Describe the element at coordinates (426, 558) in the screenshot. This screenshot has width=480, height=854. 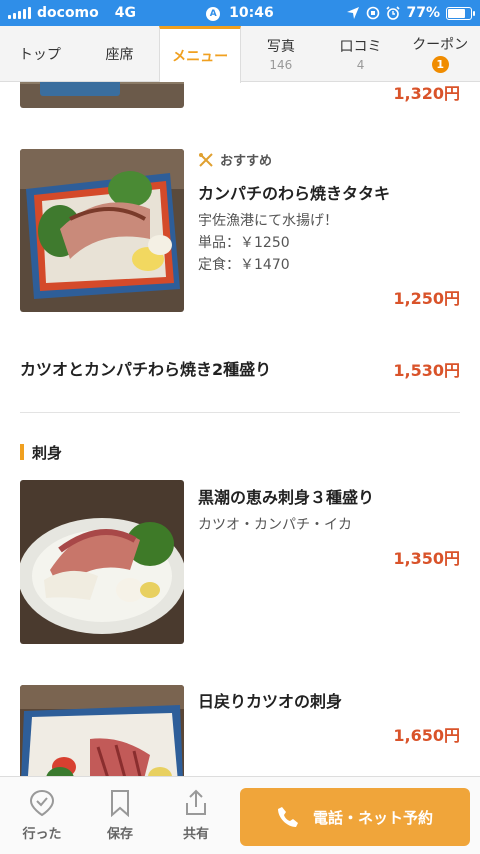
I see `menu-item-price: 1,350円` at that location.